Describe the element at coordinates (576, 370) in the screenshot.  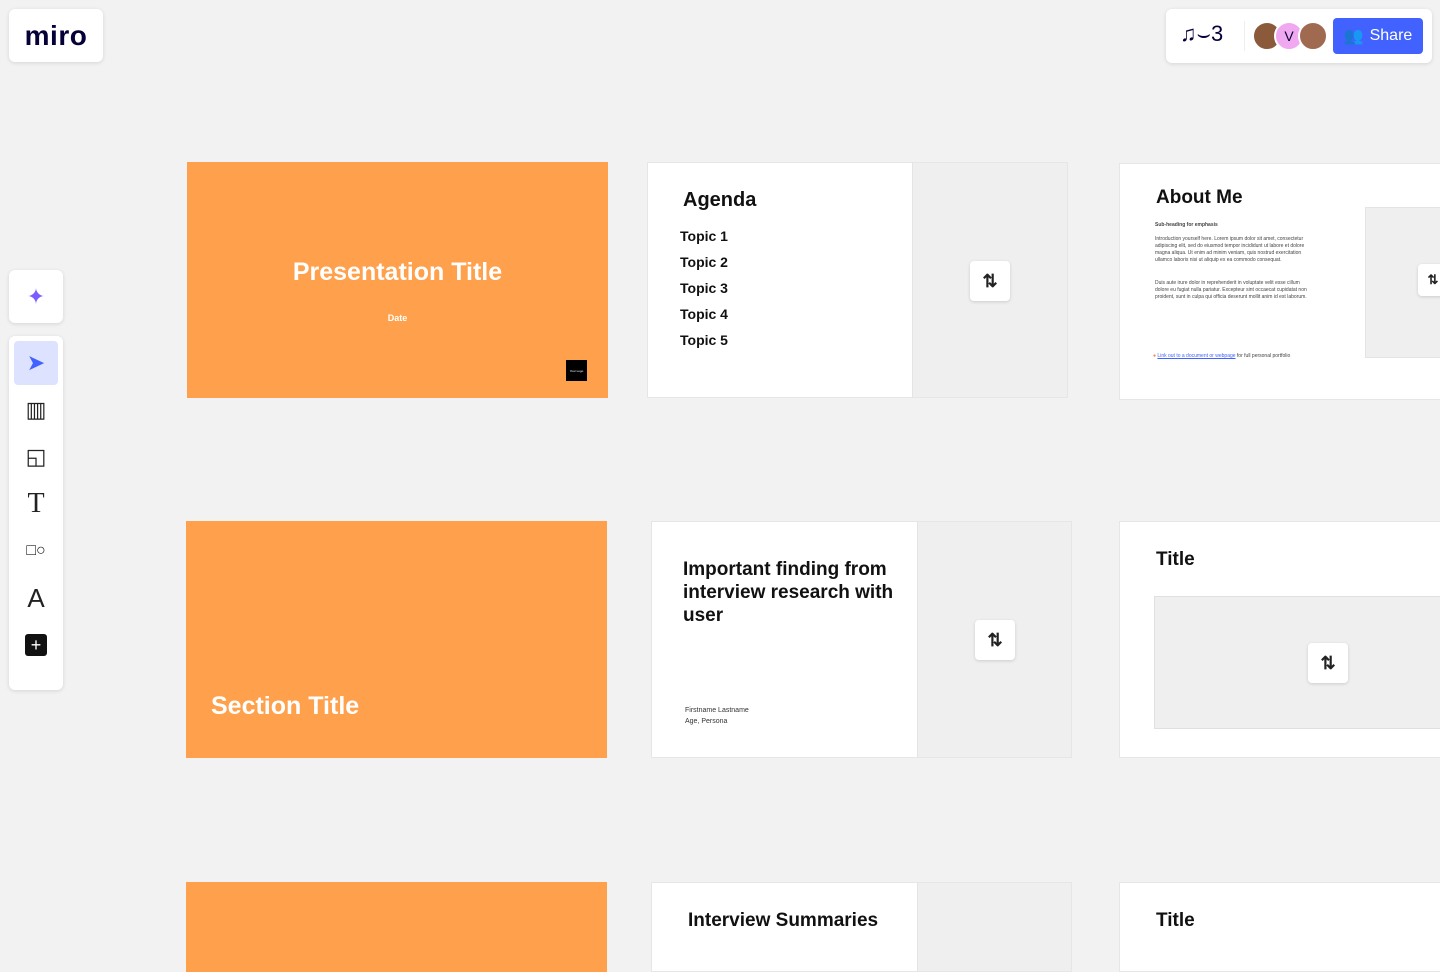
I see `logo-placeholder: Your Logo` at that location.